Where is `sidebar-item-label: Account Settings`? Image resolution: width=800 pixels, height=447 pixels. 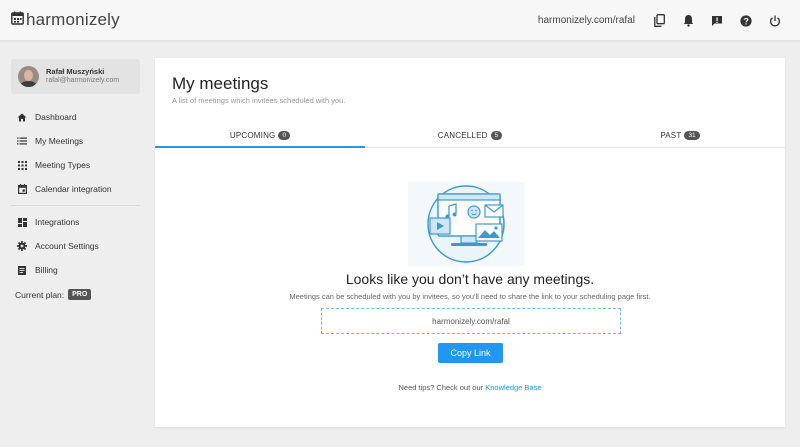 sidebar-item-label: Account Settings is located at coordinates (67, 246).